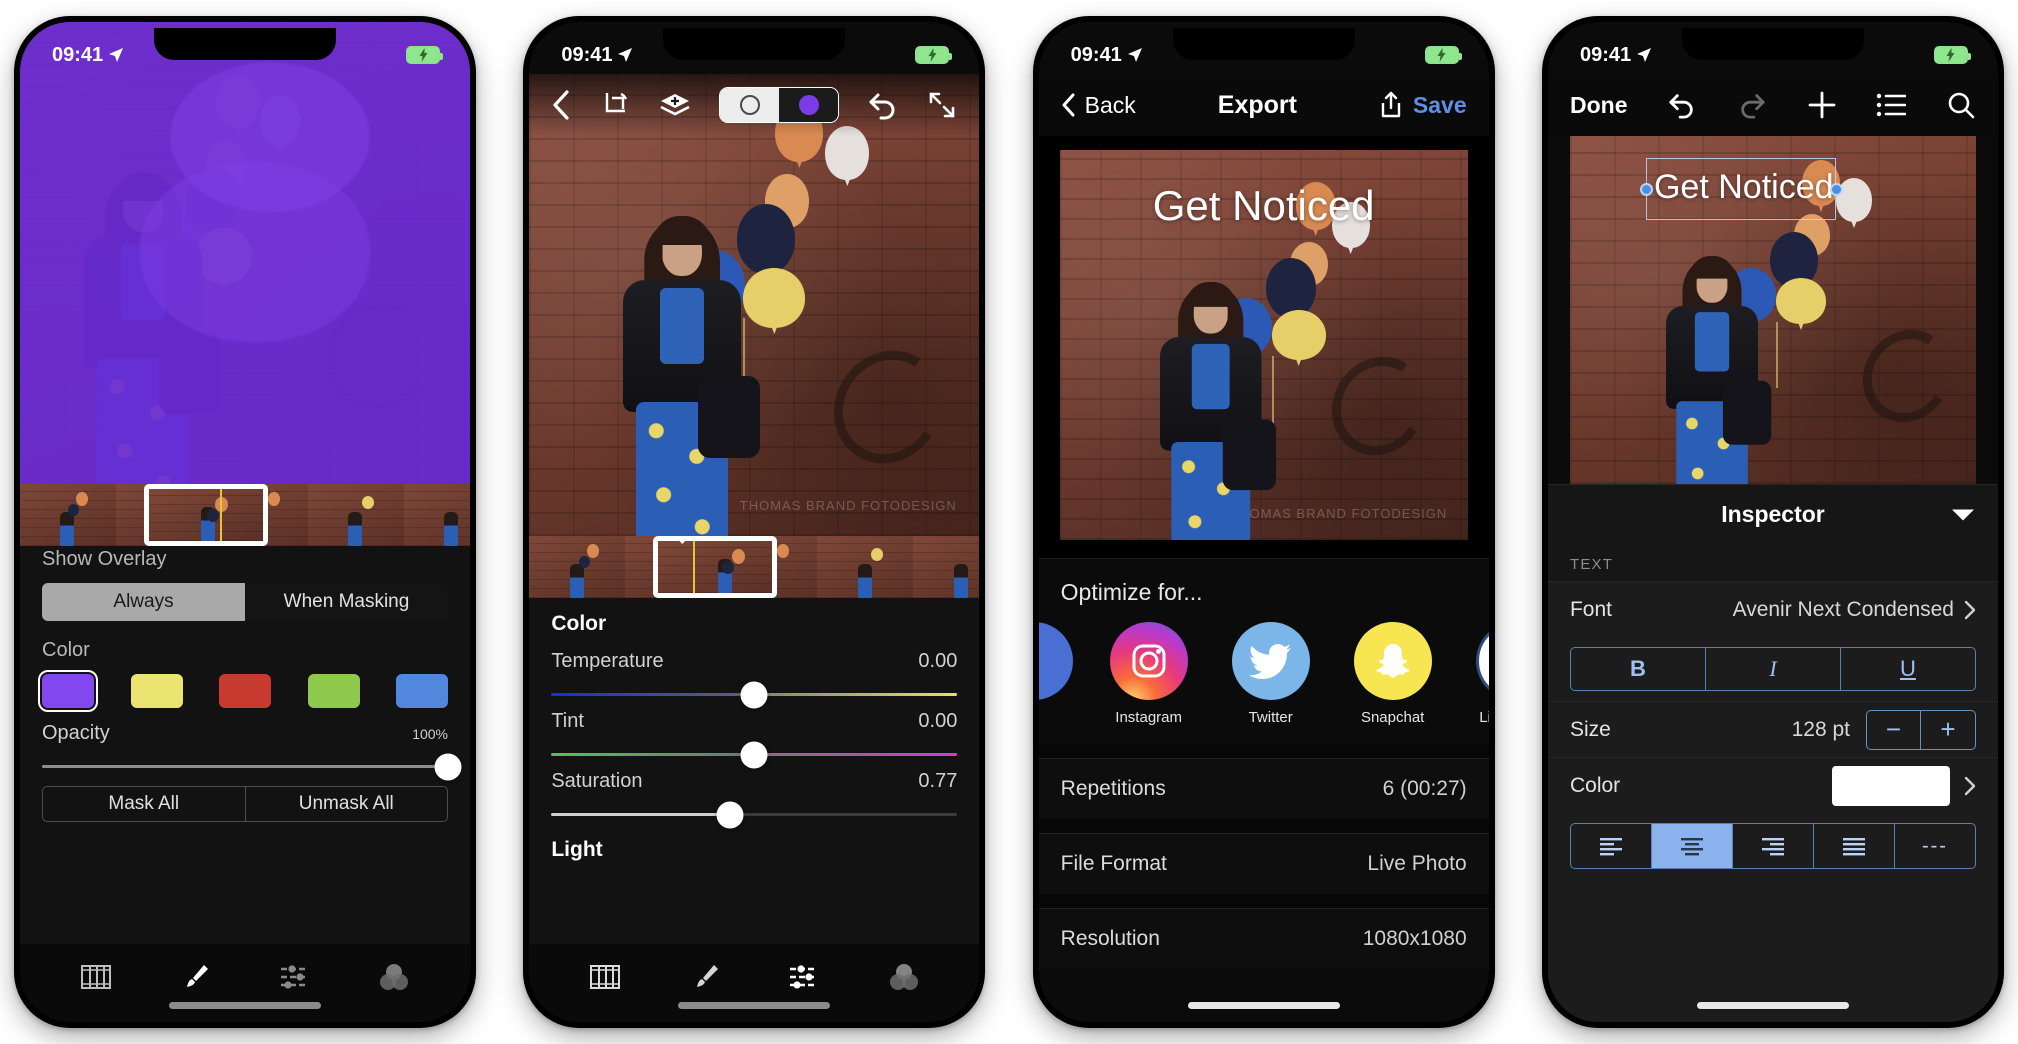 Image resolution: width=2018 pixels, height=1044 pixels. I want to click on temperature-knob, so click(754, 694).